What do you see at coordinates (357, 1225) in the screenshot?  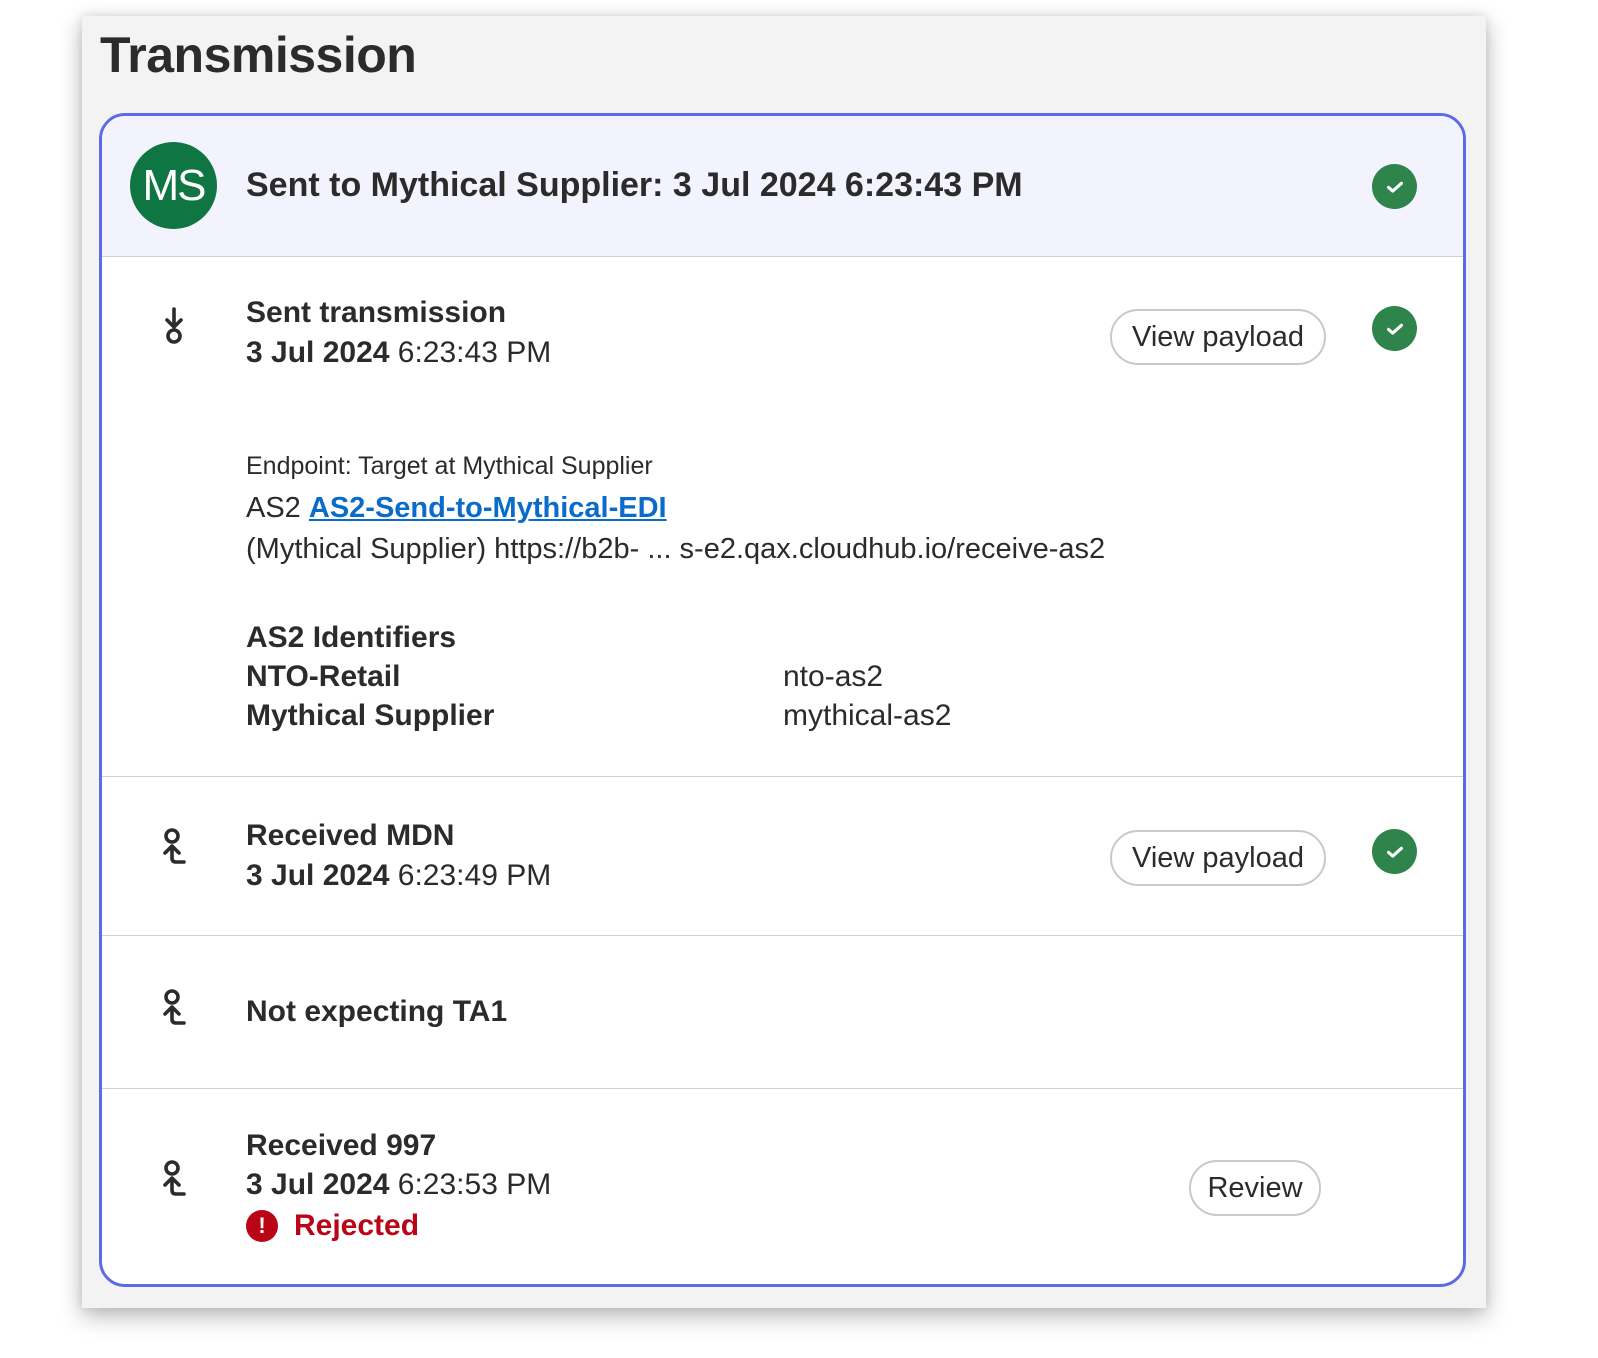 I see `status-text: Rejected` at bounding box center [357, 1225].